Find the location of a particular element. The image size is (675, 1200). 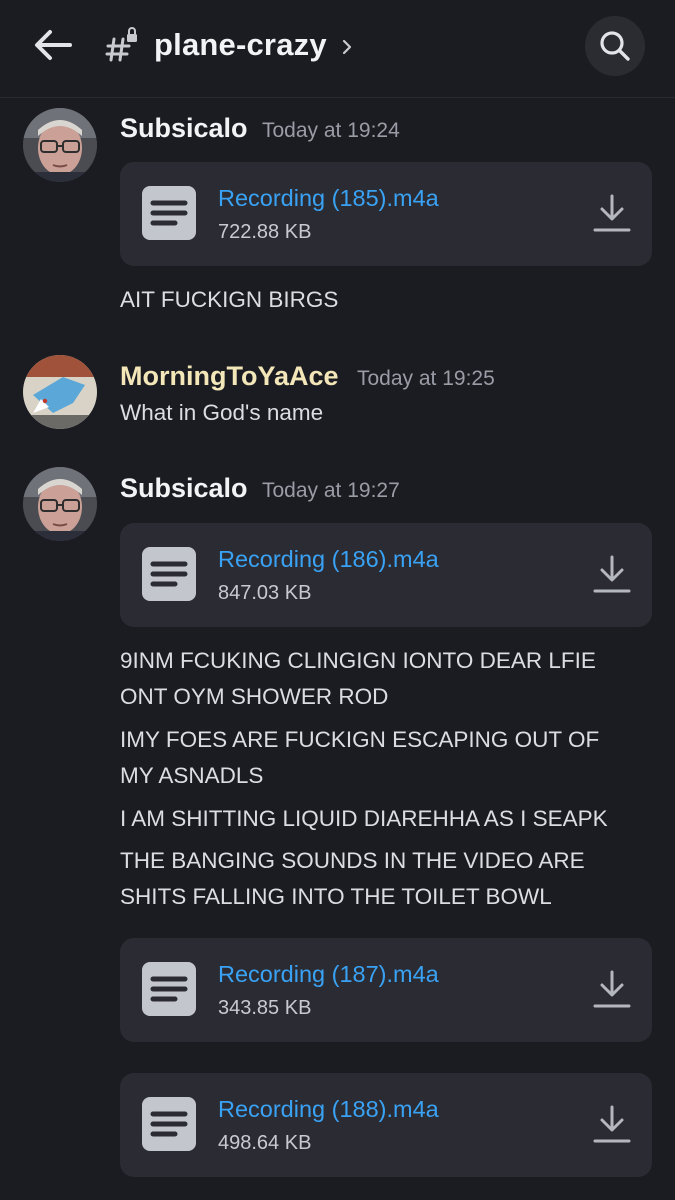

message-text: SHITS FALLING INTO THE TOILET BOWL is located at coordinates (336, 896).